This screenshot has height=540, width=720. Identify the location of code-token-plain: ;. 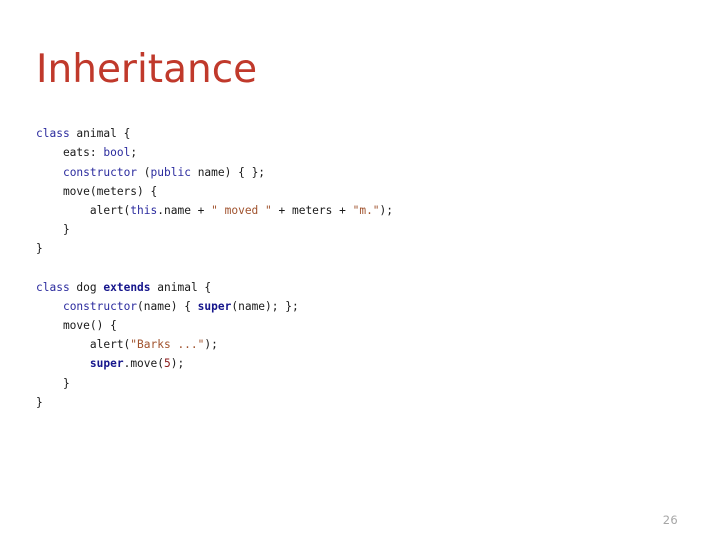
(134, 153).